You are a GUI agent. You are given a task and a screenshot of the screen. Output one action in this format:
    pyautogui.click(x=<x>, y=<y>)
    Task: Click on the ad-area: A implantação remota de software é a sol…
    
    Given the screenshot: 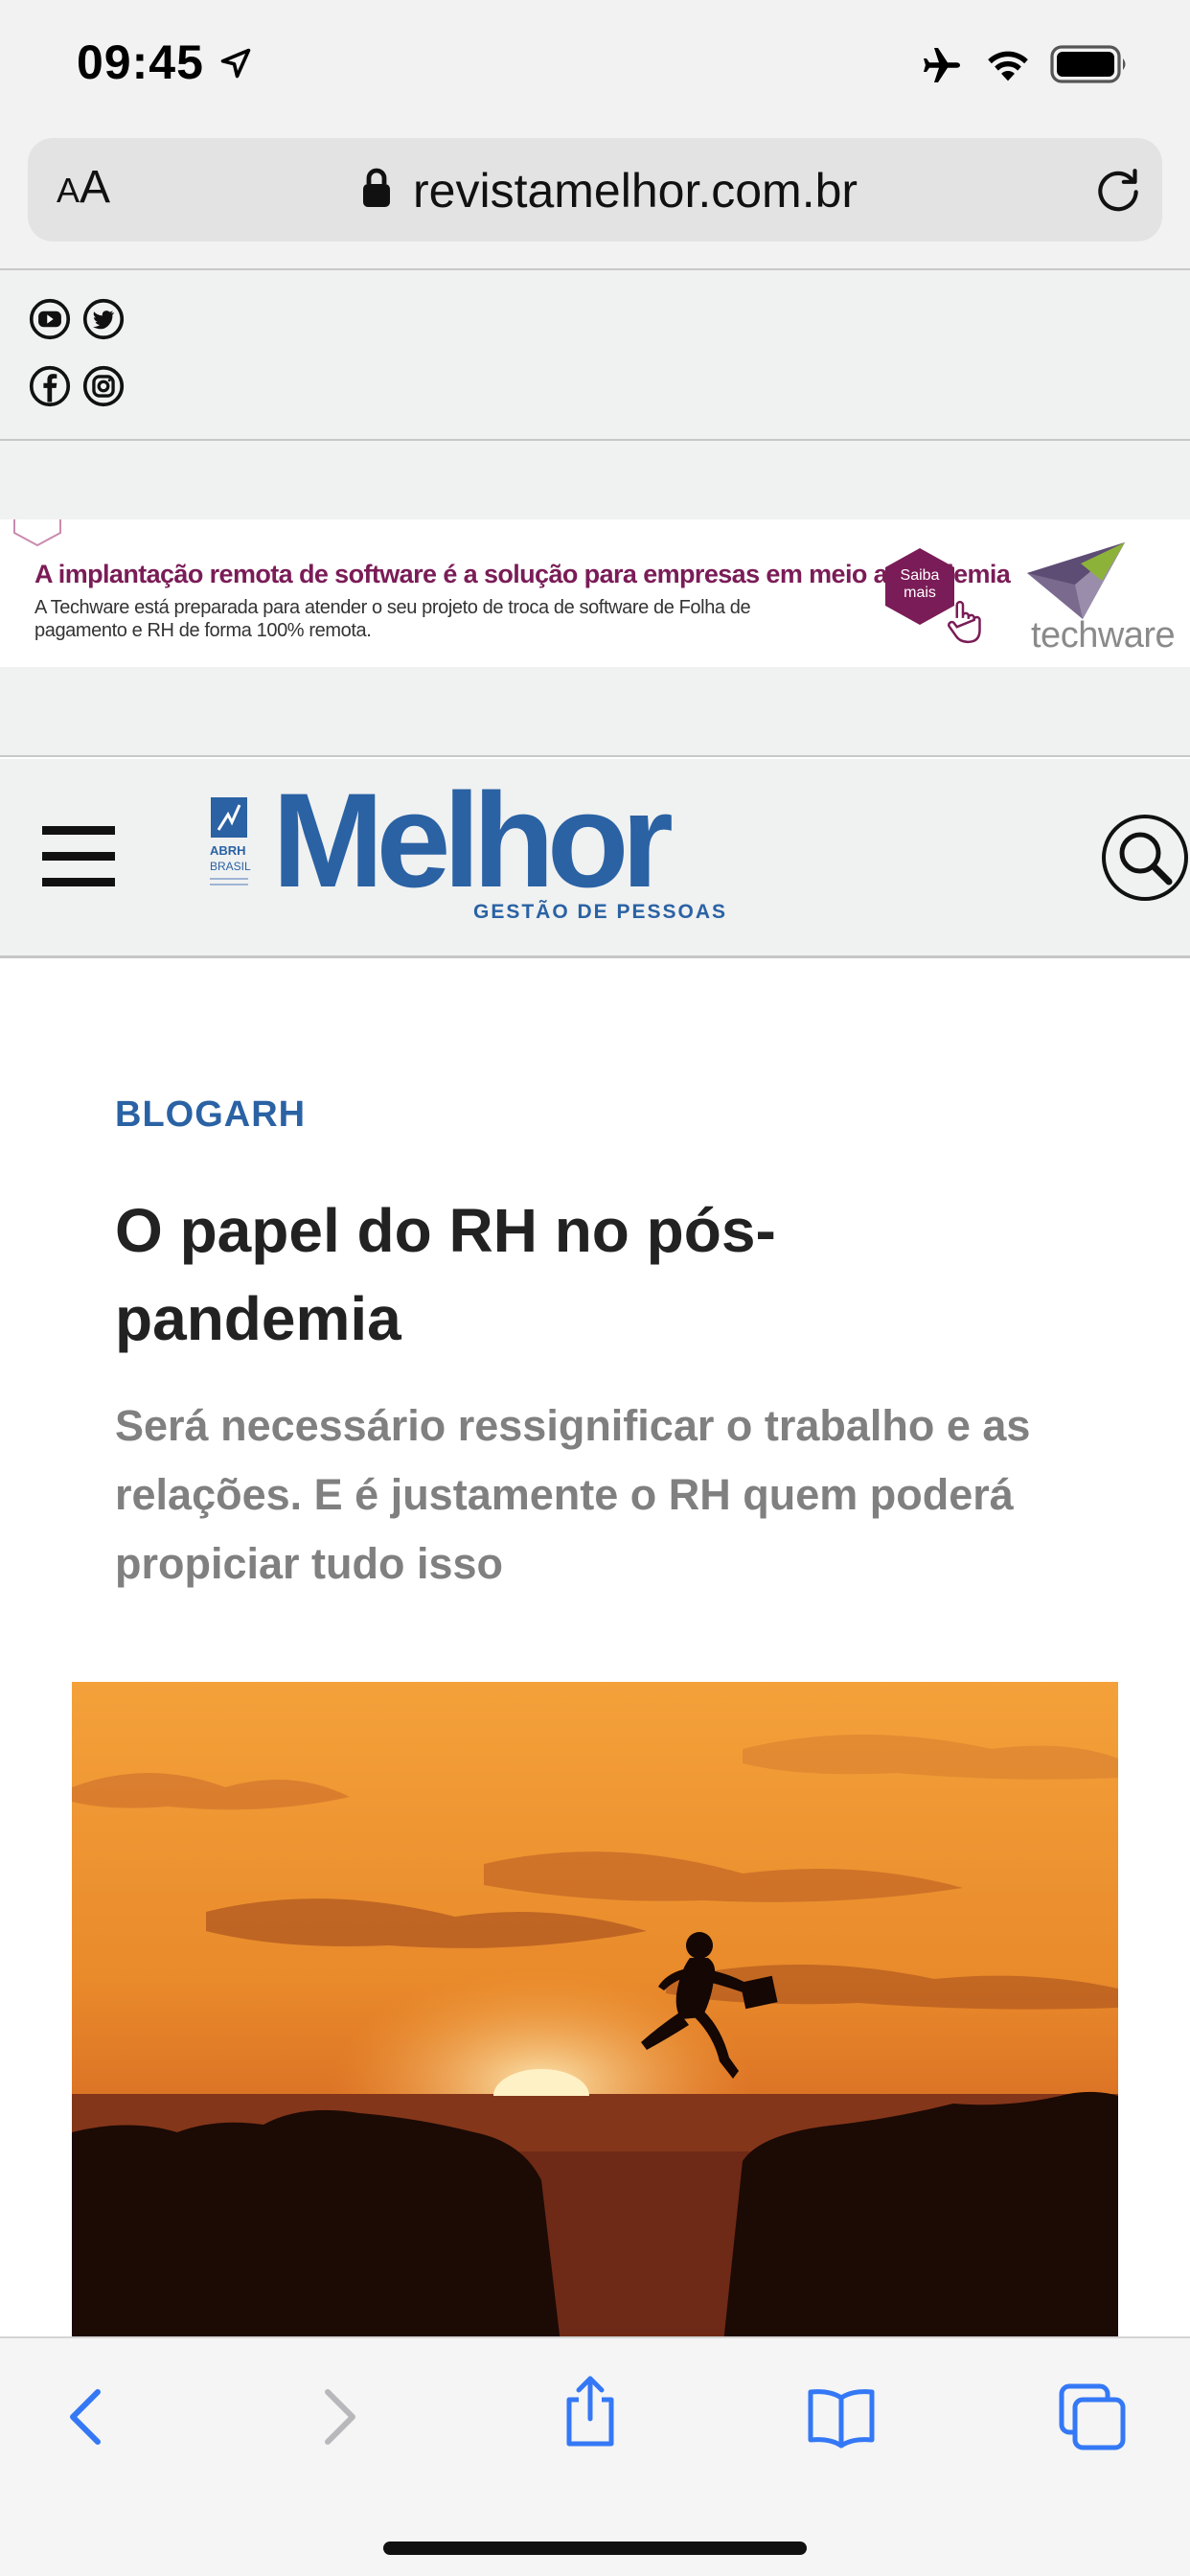 What is the action you would take?
    pyautogui.click(x=595, y=599)
    